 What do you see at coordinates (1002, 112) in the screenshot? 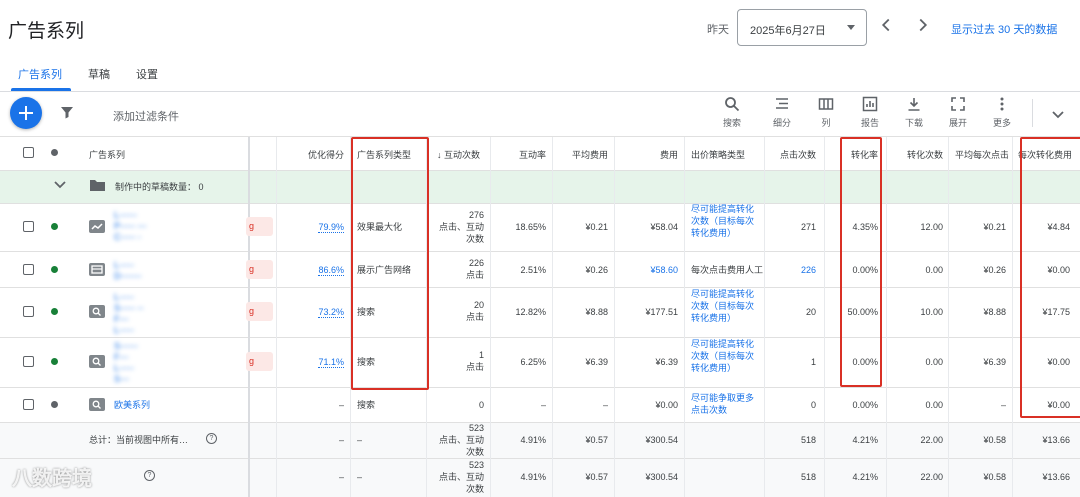
I see `toolbar-more-button: 更多` at bounding box center [1002, 112].